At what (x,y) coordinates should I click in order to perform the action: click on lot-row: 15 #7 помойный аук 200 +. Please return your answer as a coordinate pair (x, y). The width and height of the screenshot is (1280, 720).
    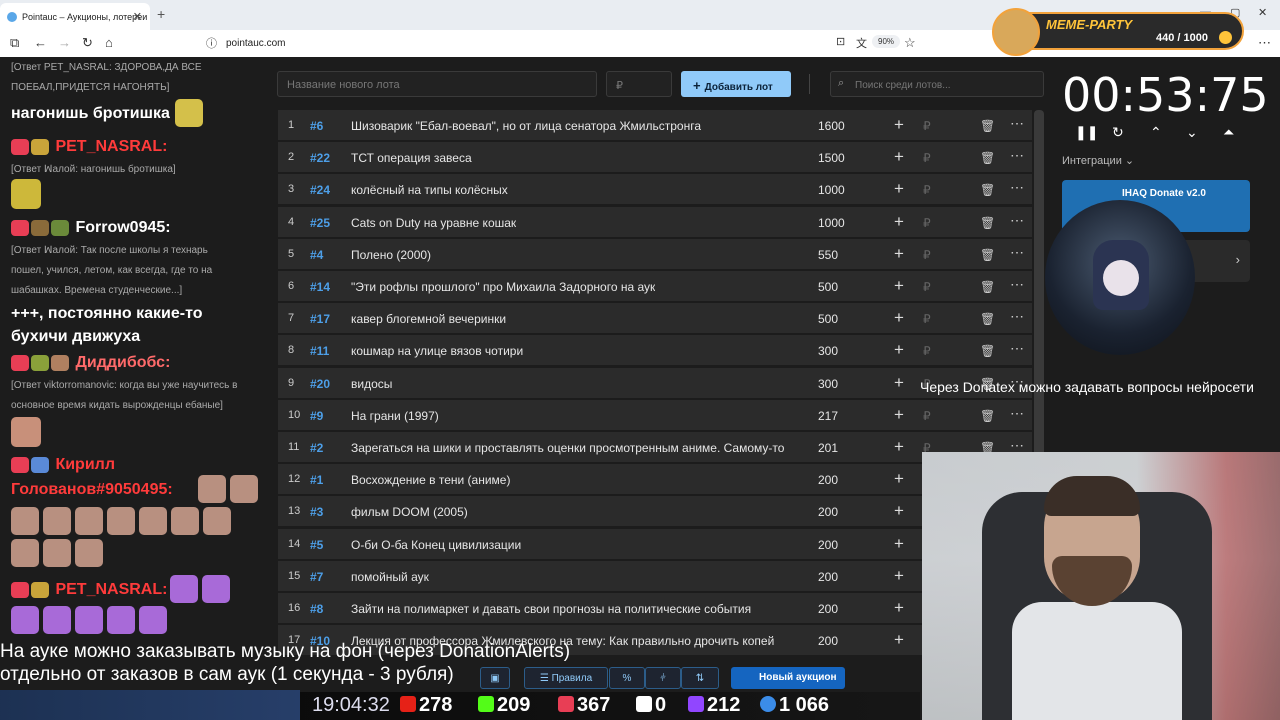
    Looking at the image, I should click on (655, 575).